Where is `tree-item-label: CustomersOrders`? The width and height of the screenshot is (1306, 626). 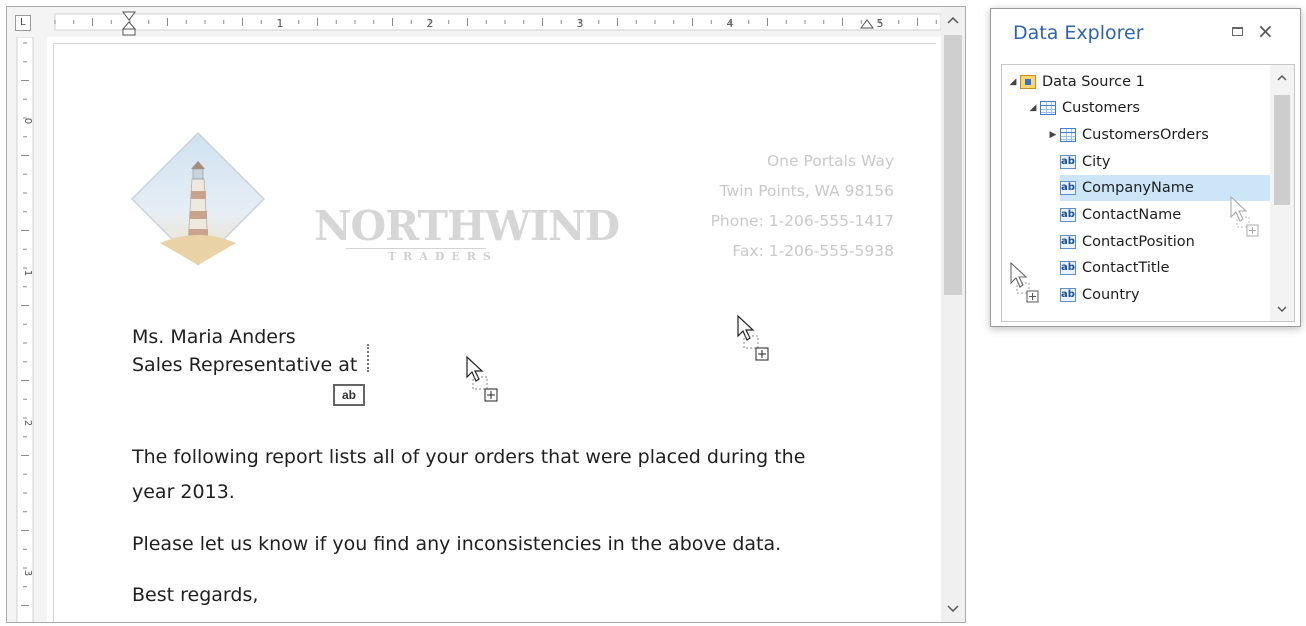
tree-item-label: CustomersOrders is located at coordinates (1145, 135).